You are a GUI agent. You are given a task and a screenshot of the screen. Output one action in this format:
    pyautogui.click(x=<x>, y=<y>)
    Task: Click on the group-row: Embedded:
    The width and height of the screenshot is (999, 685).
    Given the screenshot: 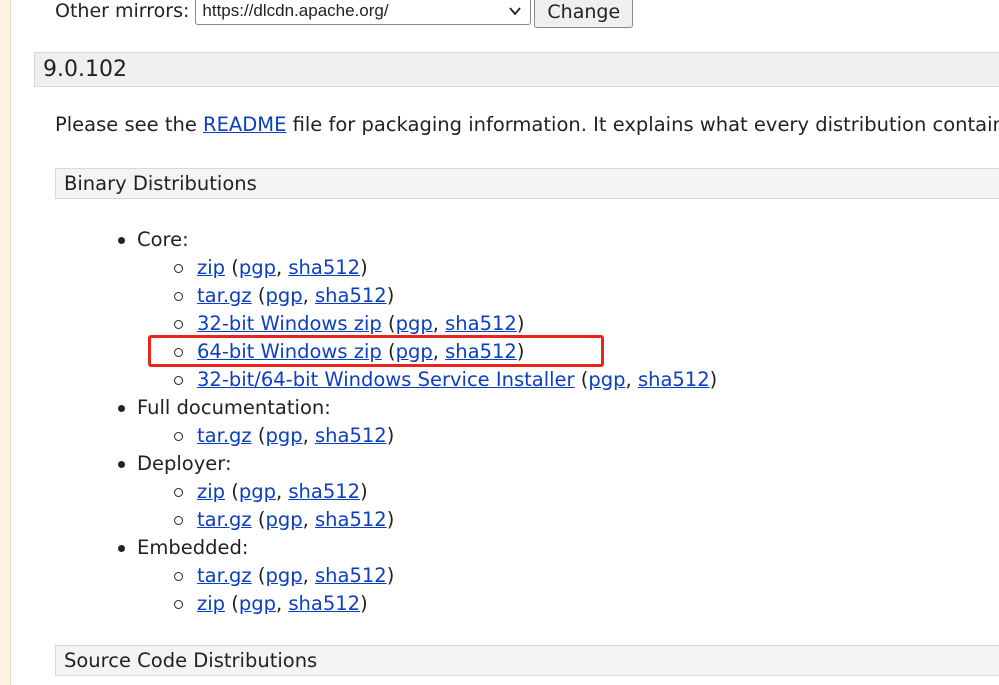 What is the action you would take?
    pyautogui.click(x=183, y=548)
    